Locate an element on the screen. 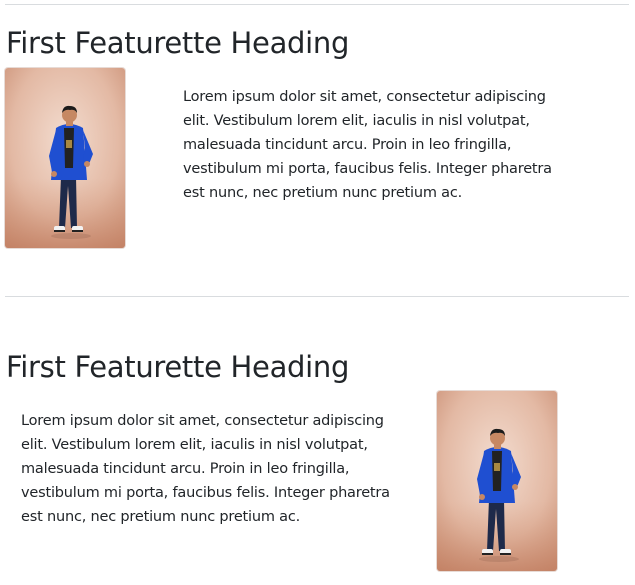 The width and height of the screenshot is (635, 585). featurette-divider is located at coordinates (317, 296).